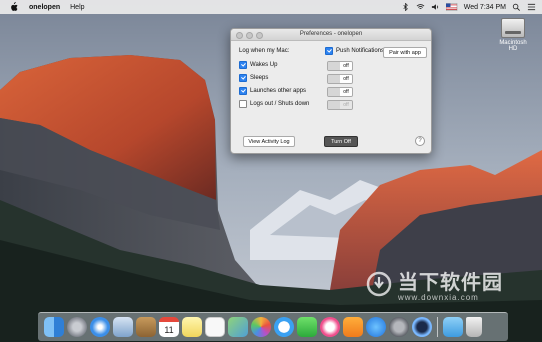  Describe the element at coordinates (44, 7) in the screenshot. I see `app-menu: onelopen` at that location.